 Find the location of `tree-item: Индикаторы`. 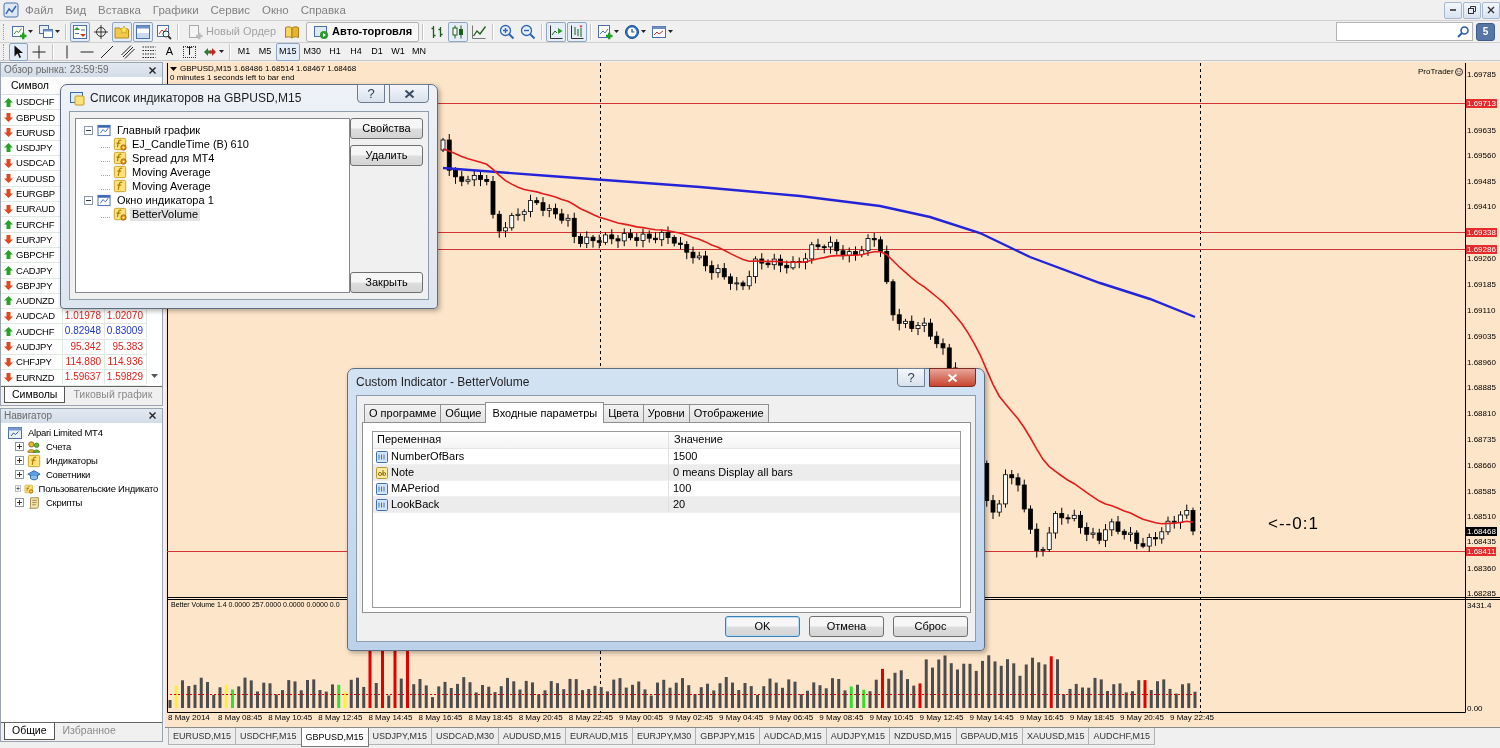

tree-item: Индикаторы is located at coordinates (72, 461).